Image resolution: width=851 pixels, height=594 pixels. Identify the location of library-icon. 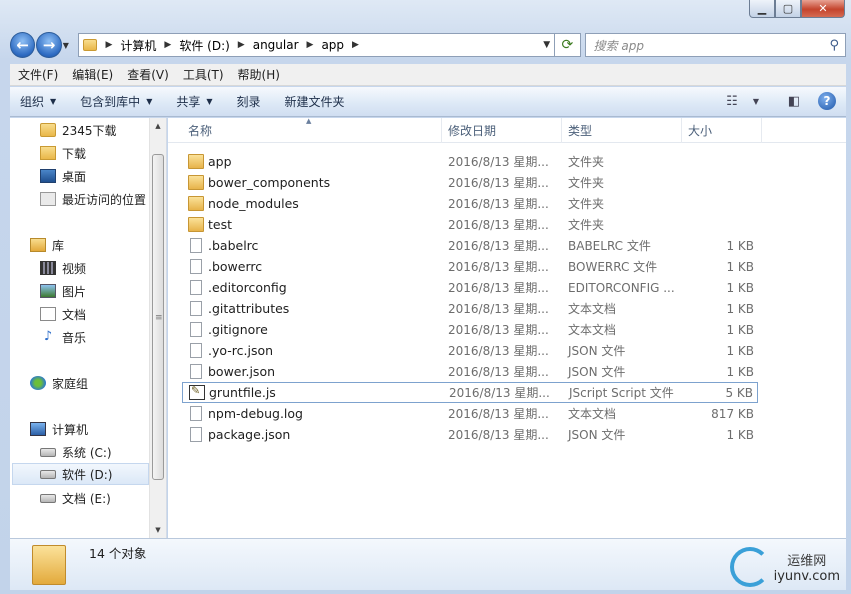
(38, 245).